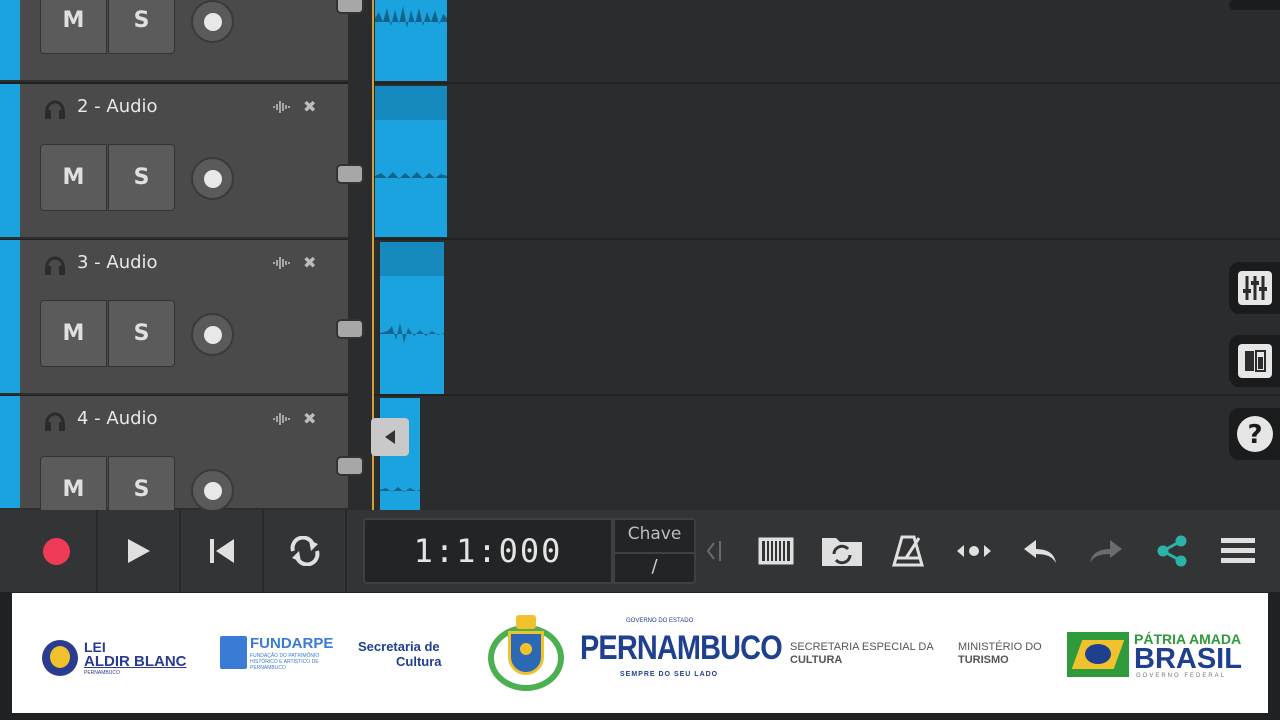 The width and height of the screenshot is (1280, 720). Describe the element at coordinates (1254, 288) in the screenshot. I see `mixer-button` at that location.